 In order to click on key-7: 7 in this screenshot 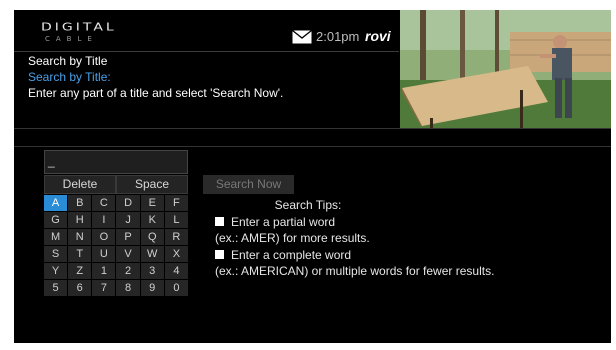, I will do `click(104, 288)`.